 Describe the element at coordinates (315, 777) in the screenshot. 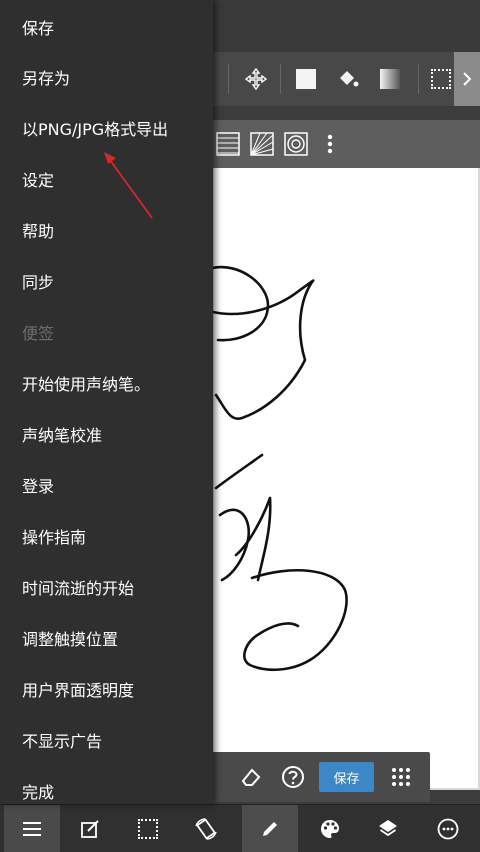

I see `floating-toolbar` at that location.